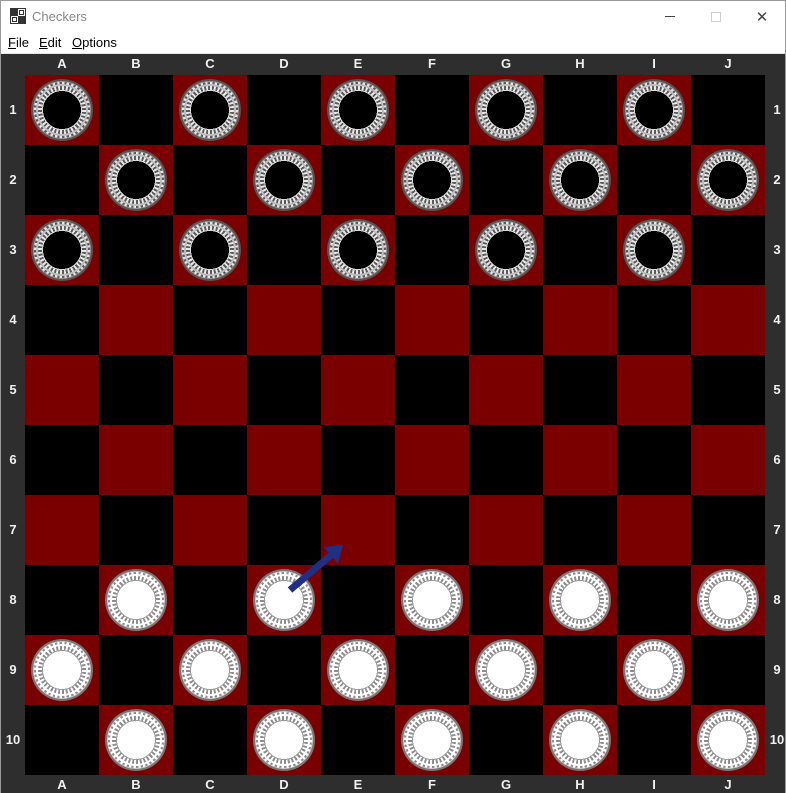 Image resolution: width=786 pixels, height=793 pixels. Describe the element at coordinates (136, 390) in the screenshot. I see `square-B5` at that location.